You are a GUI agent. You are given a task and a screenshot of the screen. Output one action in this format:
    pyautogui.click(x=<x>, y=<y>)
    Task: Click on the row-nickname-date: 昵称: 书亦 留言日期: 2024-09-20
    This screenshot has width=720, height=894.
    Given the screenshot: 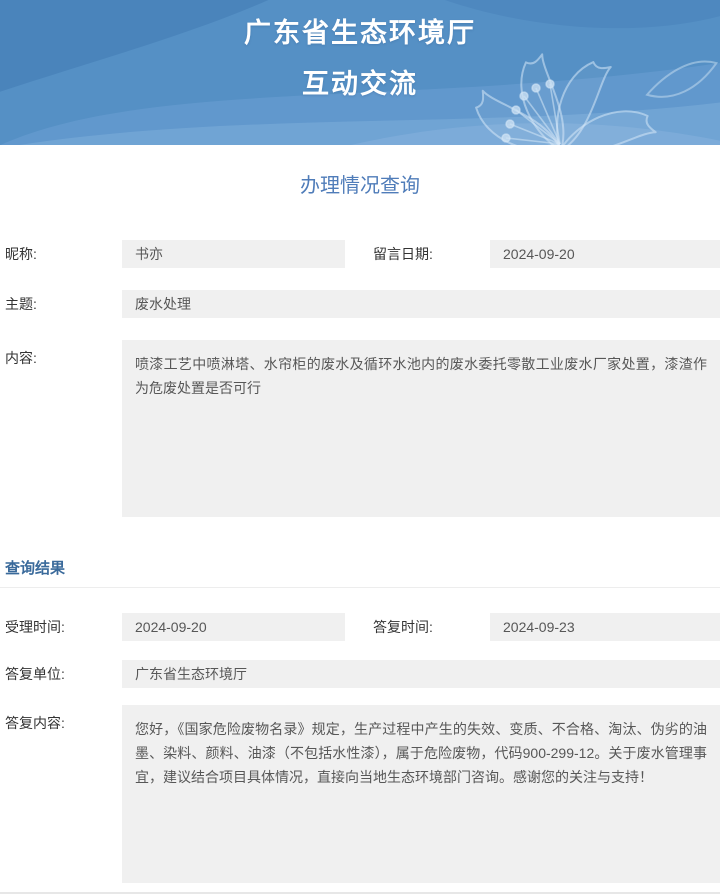 What is the action you would take?
    pyautogui.click(x=360, y=254)
    